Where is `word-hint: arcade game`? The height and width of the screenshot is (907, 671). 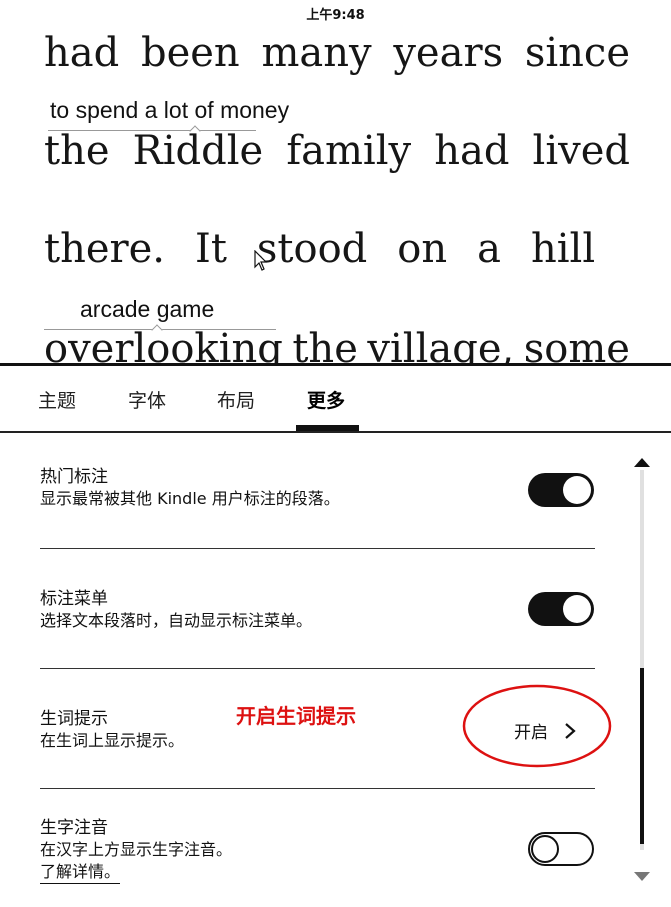 word-hint: arcade game is located at coordinates (147, 309).